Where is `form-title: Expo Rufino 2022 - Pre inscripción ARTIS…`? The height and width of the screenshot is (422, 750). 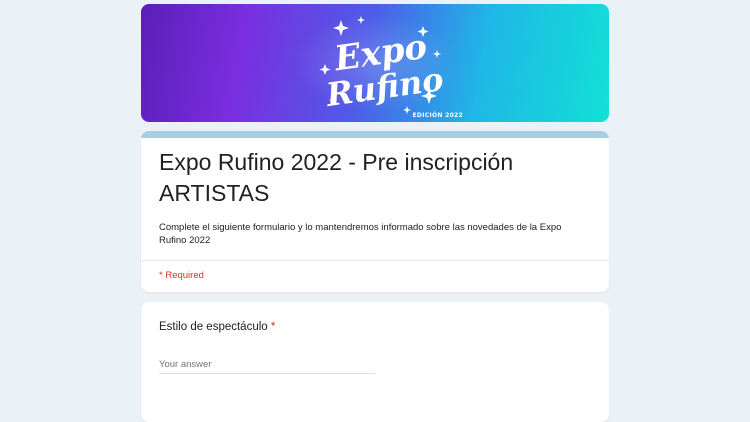 form-title: Expo Rufino 2022 - Pre inscripción ARTIS… is located at coordinates (336, 177).